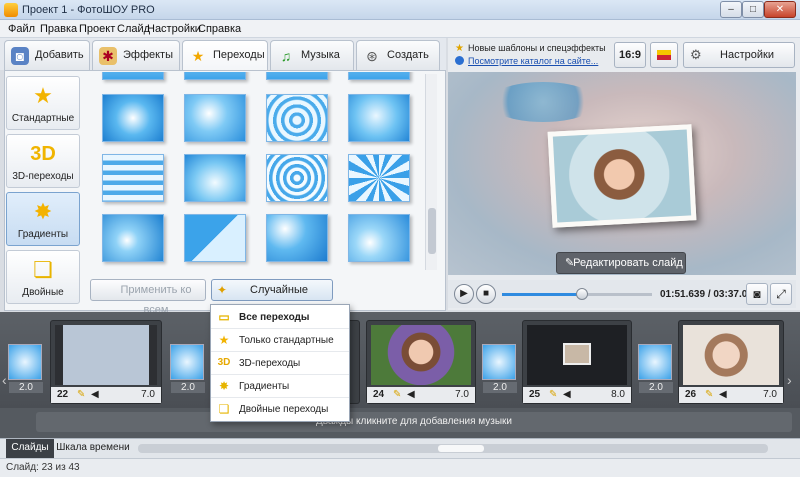 This screenshot has width=800, height=477. I want to click on category-double-label: Двойные, so click(43, 292).